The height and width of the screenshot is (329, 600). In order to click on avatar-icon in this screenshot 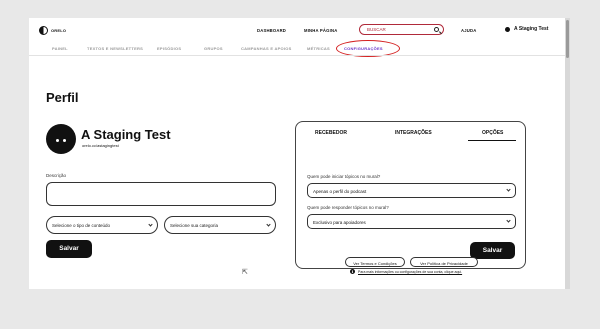, I will do `click(507, 29)`.